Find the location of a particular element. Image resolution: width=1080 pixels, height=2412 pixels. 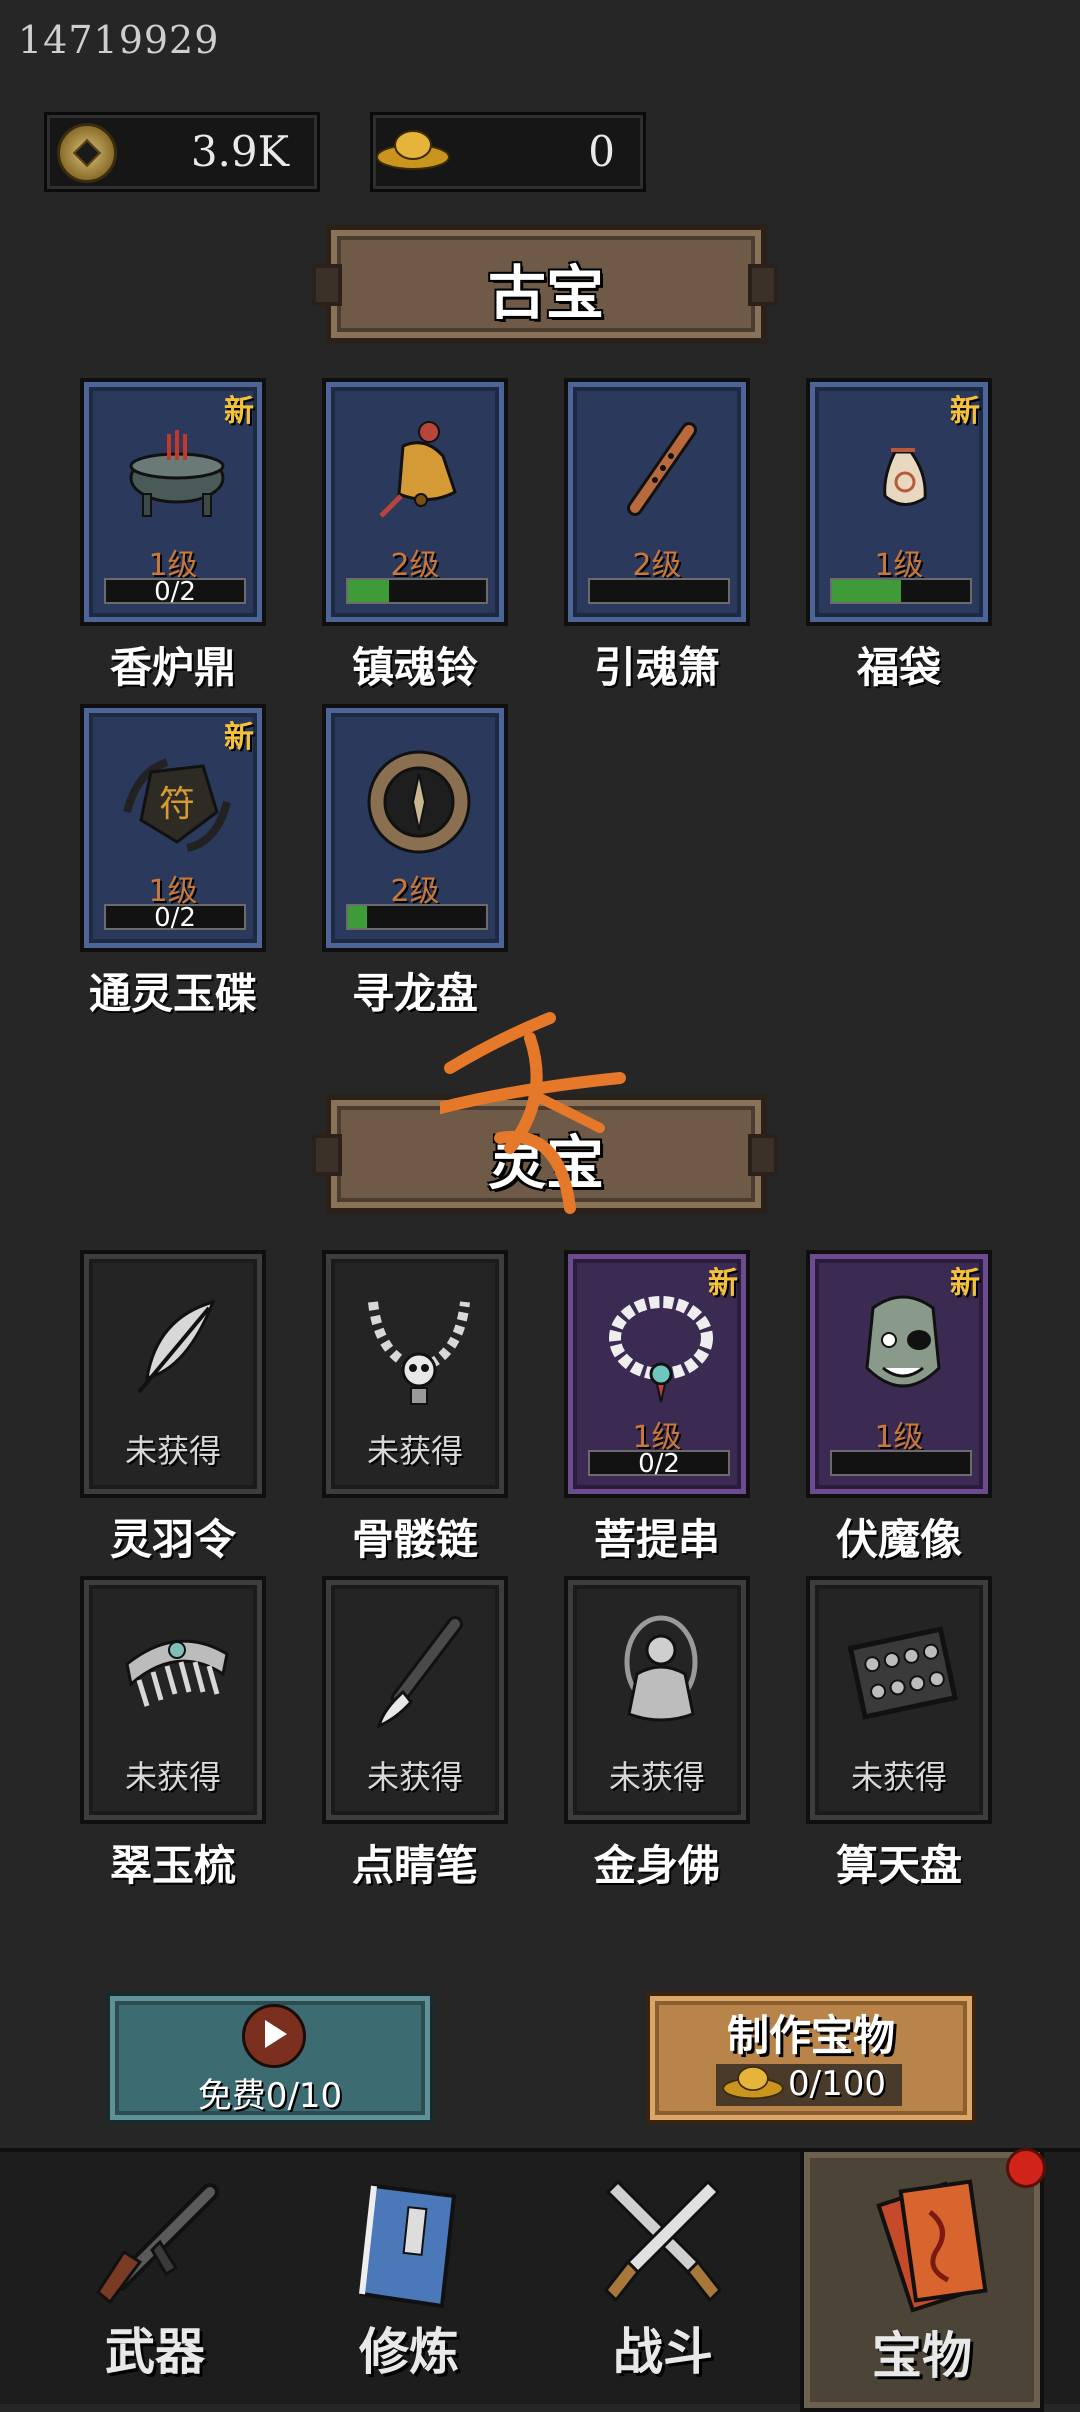

tab-battle: 战斗 is located at coordinates (663, 2278).